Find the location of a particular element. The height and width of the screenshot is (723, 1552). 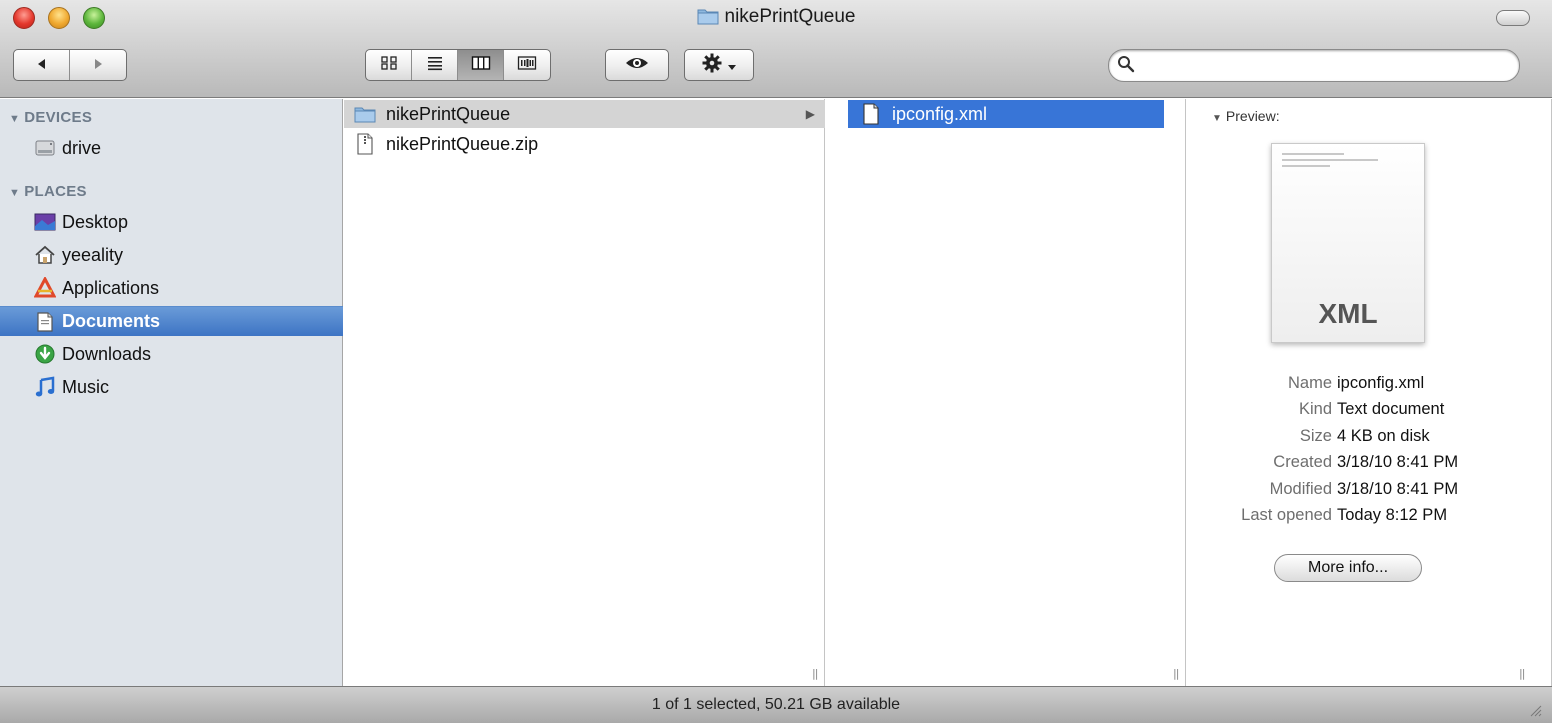

info-row-kind: Kind Text document is located at coordinates (1369, 410).